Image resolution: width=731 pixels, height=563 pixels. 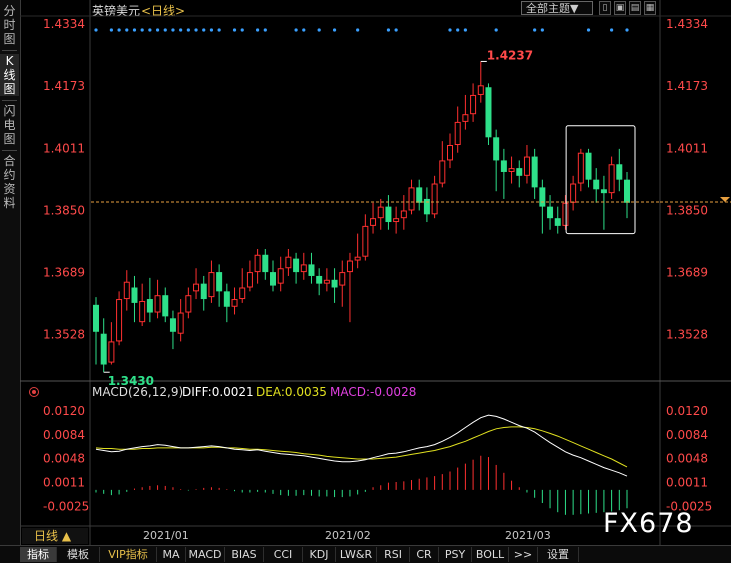 What do you see at coordinates (64, 272) in the screenshot?
I see `price-tick-left: 1.3689` at bounding box center [64, 272].